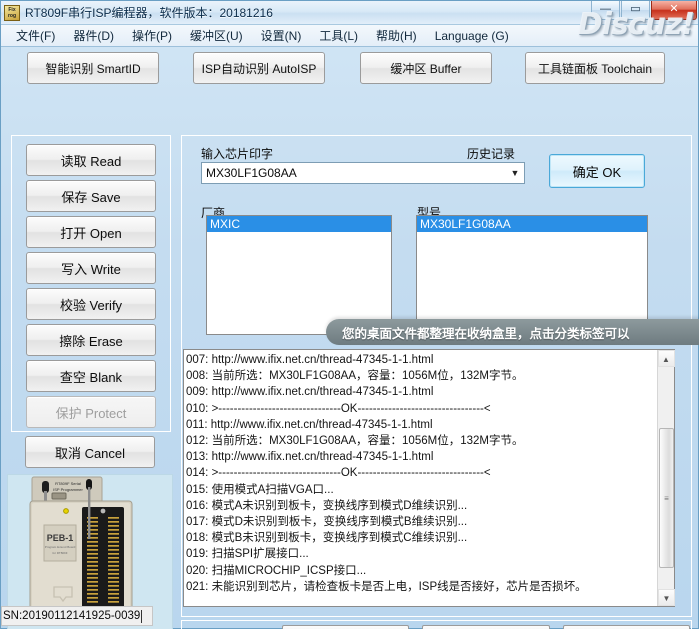 This screenshot has width=699, height=629. I want to click on log-line-number: 013:, so click(197, 457).